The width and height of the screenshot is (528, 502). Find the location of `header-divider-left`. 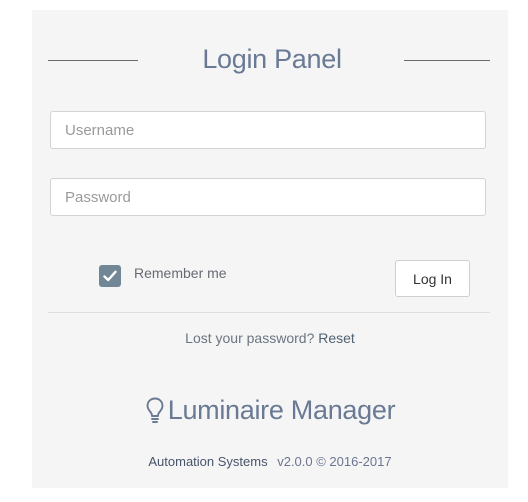

header-divider-left is located at coordinates (93, 60).